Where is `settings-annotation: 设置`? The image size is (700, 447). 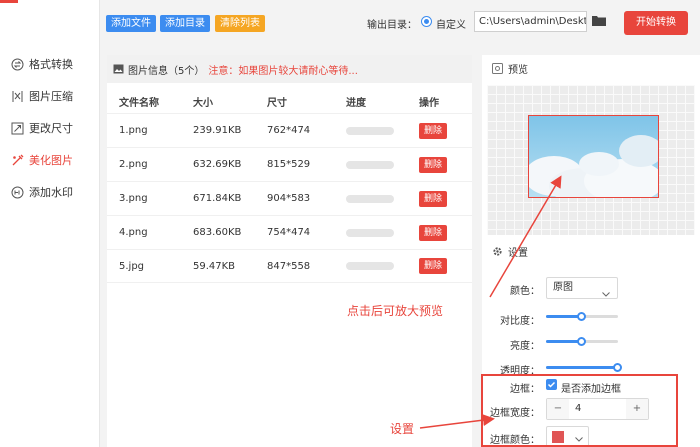
settings-annotation: 设置 is located at coordinates (402, 429).